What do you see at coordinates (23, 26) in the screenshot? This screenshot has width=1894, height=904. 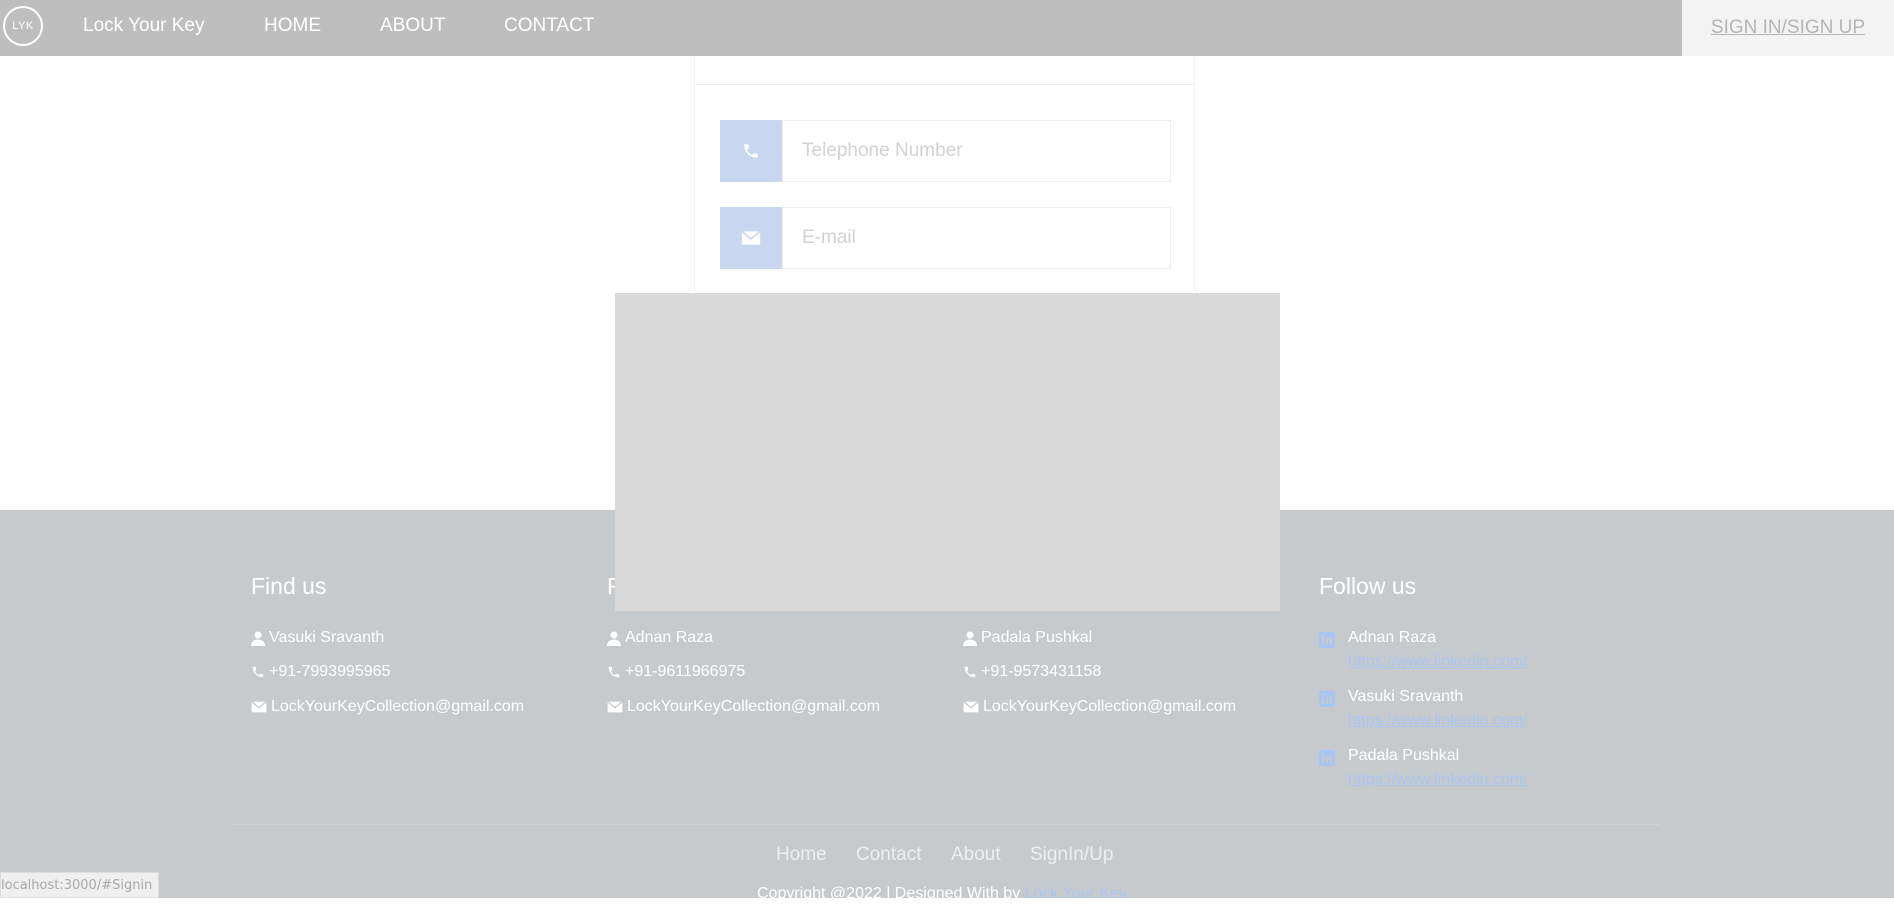 I see `logo: LYK` at bounding box center [23, 26].